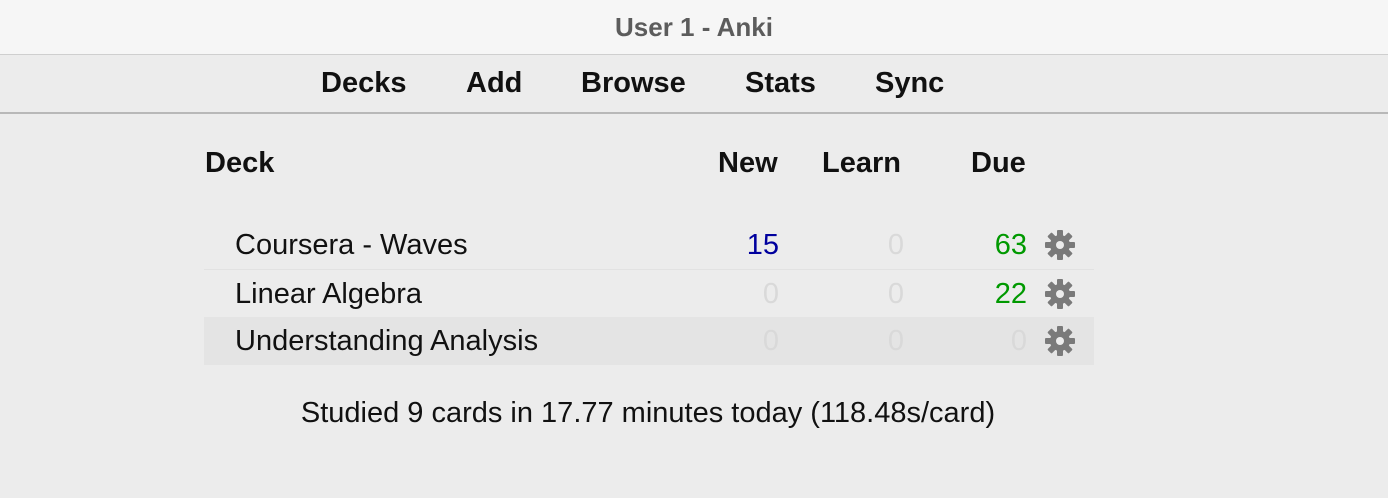 The image size is (1388, 498). I want to click on column-header-due: Due, so click(998, 163).